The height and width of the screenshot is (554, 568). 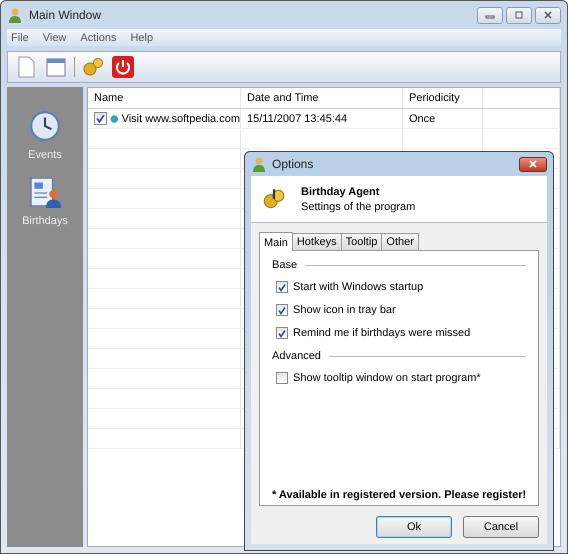 I want to click on dialog-subtitle: Settings of the program, so click(x=358, y=206).